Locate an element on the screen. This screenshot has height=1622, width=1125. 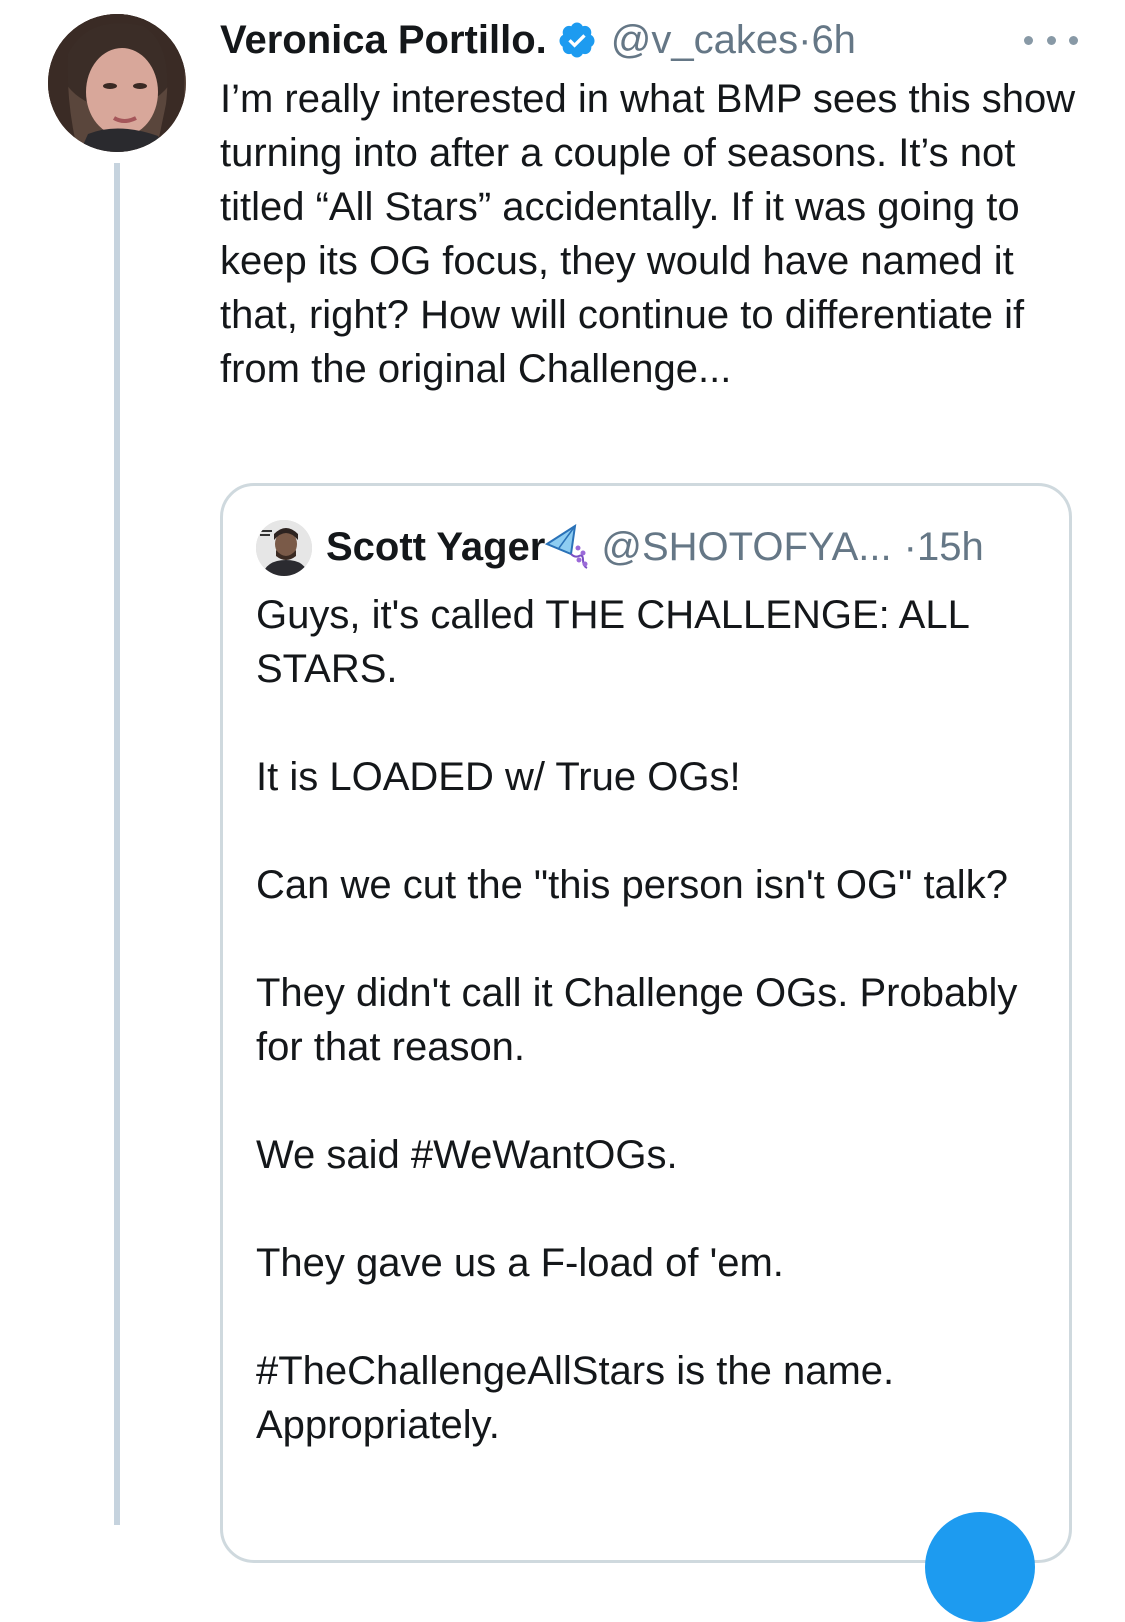
quoted-paragraph: We said #WeWantOGs. is located at coordinates (467, 1155).